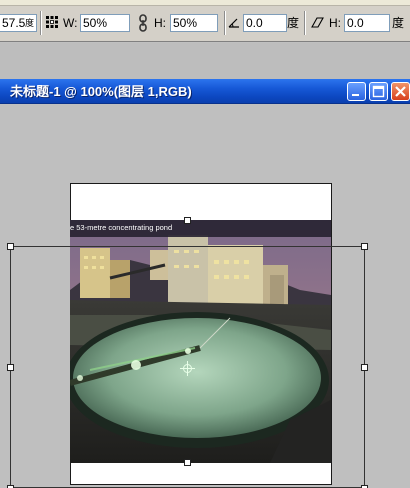 The image size is (410, 488). What do you see at coordinates (265, 23) in the screenshot?
I see `rotation-field: 0.0` at bounding box center [265, 23].